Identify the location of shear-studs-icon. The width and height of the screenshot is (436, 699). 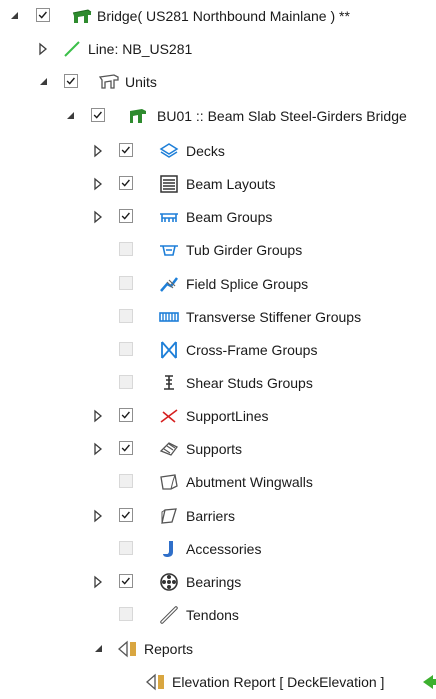
(169, 382).